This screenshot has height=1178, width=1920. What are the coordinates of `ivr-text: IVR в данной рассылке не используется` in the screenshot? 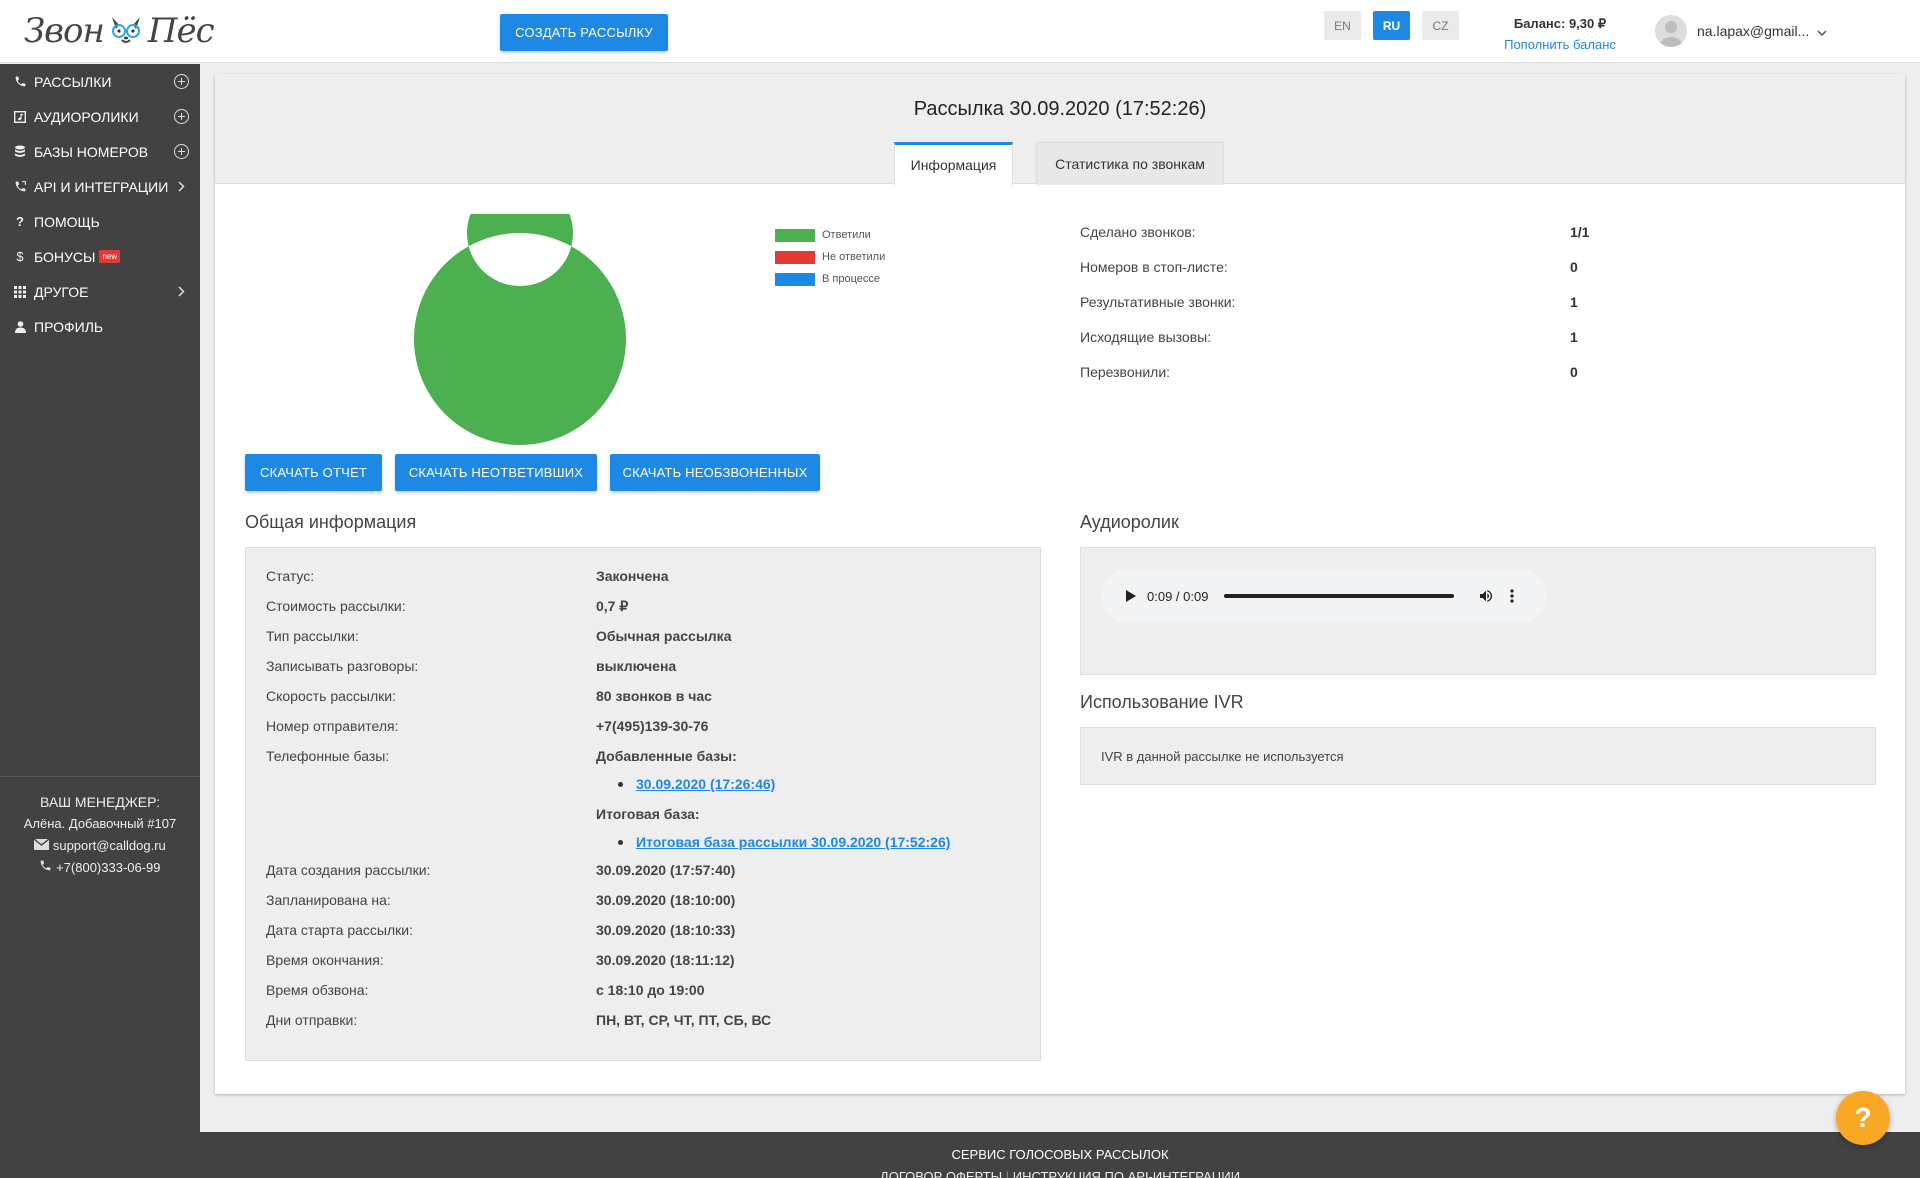 It's located at (1222, 756).